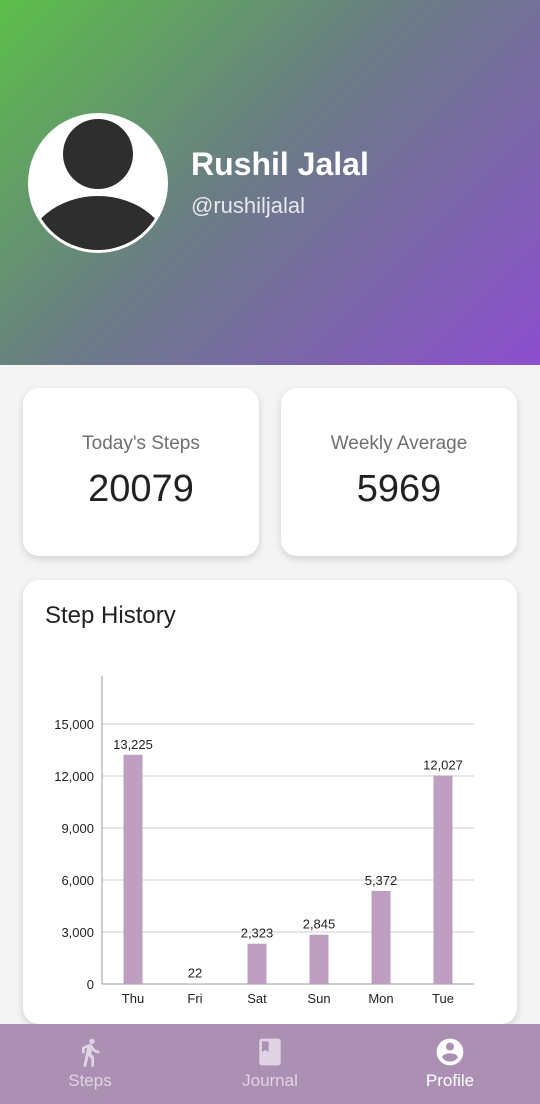  I want to click on y-tick-label: 12,000, so click(74, 776).